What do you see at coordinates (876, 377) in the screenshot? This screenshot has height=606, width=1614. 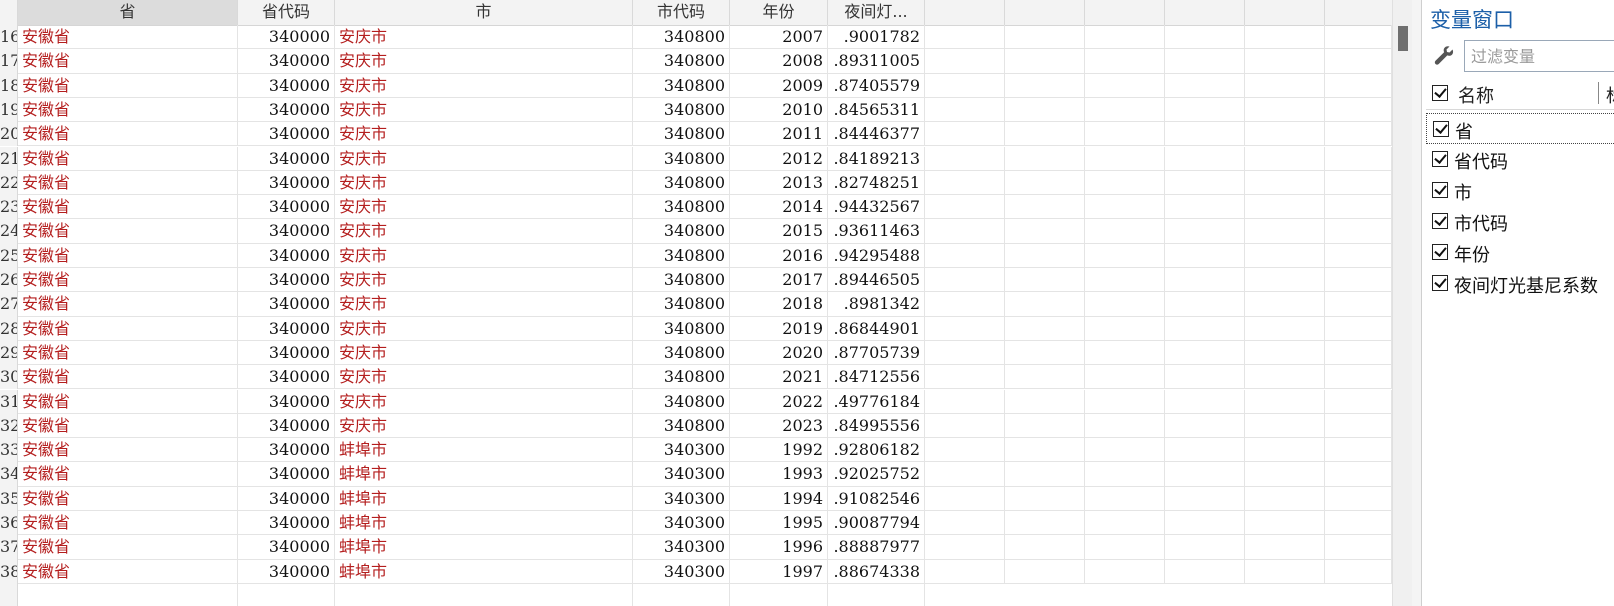 I see `cell-nightlight-gini: .84712556` at bounding box center [876, 377].